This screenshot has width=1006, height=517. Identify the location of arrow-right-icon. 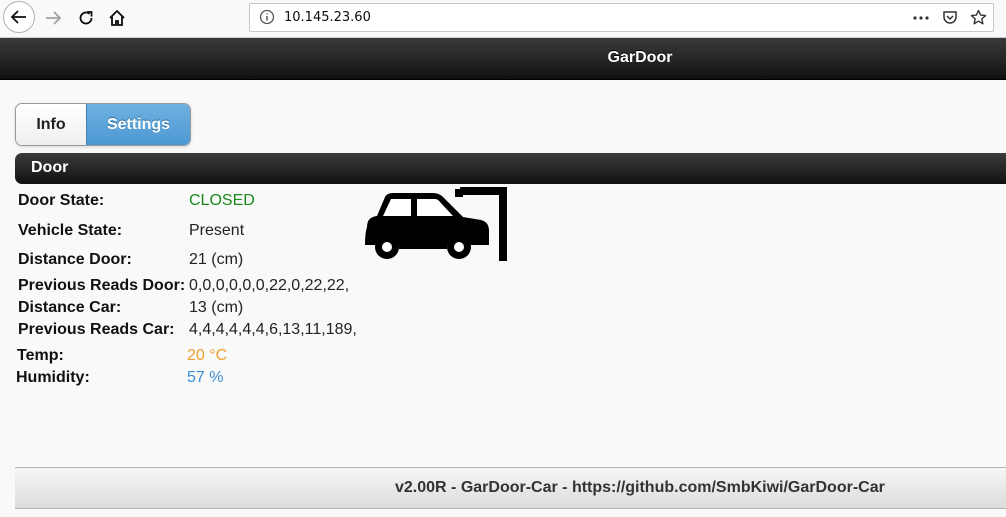
(54, 18).